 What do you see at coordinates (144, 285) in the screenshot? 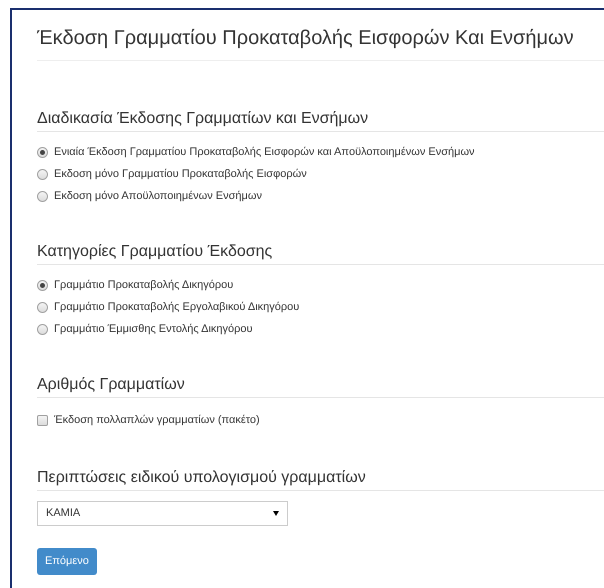
I see `option-label: Γραμμάτιο Προκαταβολής Δικηγόρου` at bounding box center [144, 285].